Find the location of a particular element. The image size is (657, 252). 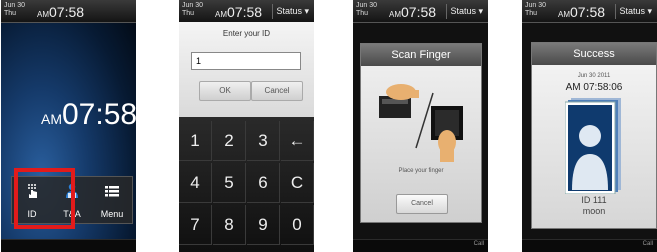

home-clock: AM07:58 is located at coordinates (88, 115).